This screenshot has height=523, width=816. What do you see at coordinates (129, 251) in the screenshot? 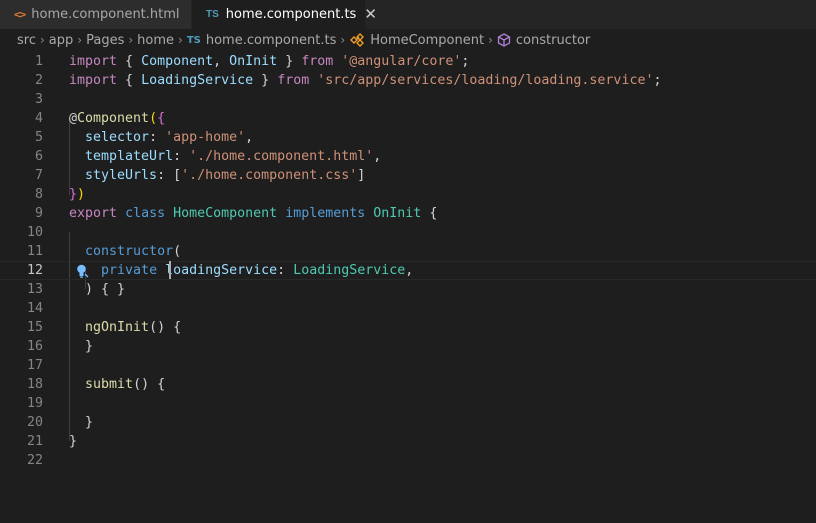
I see `code-token: constructor` at bounding box center [129, 251].